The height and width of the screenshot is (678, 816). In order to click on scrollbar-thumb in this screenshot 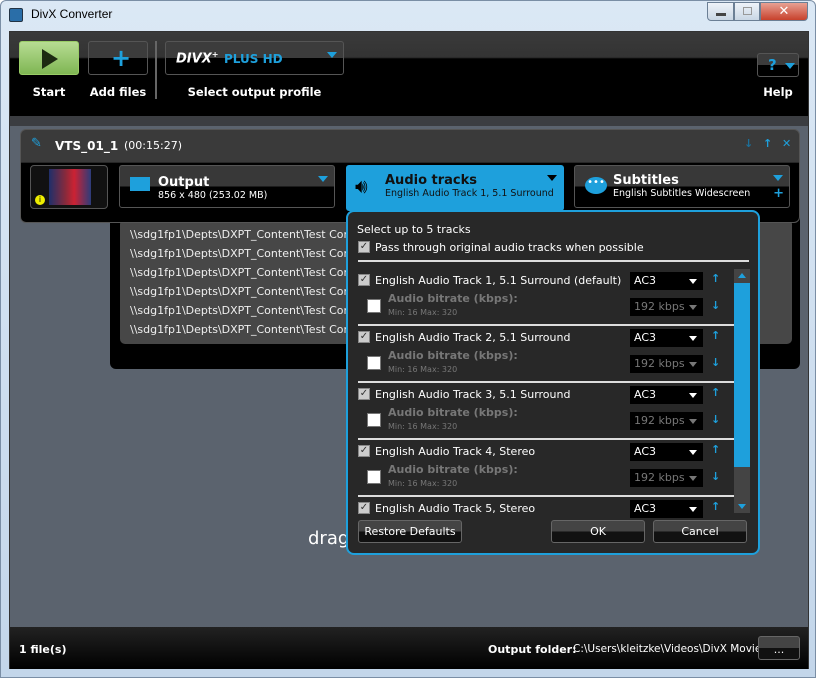, I will do `click(742, 375)`.